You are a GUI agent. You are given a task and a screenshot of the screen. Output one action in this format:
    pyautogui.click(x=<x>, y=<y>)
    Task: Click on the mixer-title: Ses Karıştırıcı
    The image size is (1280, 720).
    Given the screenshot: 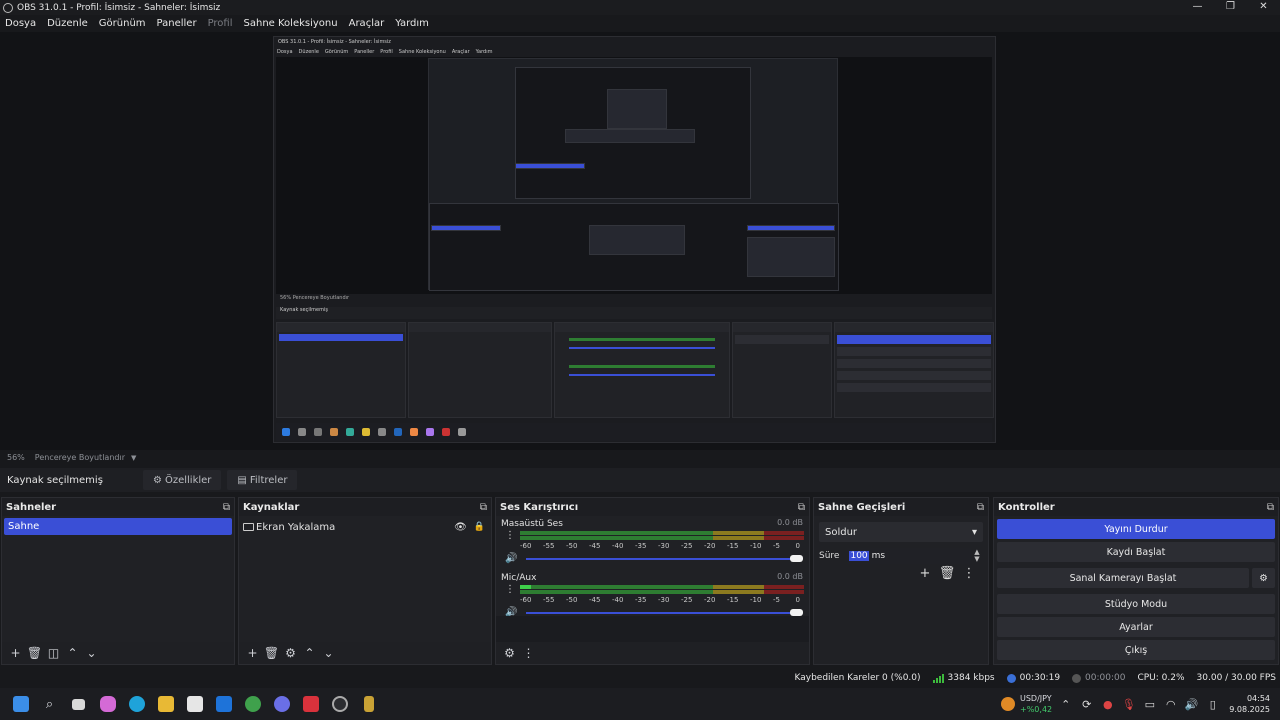 What is the action you would take?
    pyautogui.click(x=539, y=507)
    